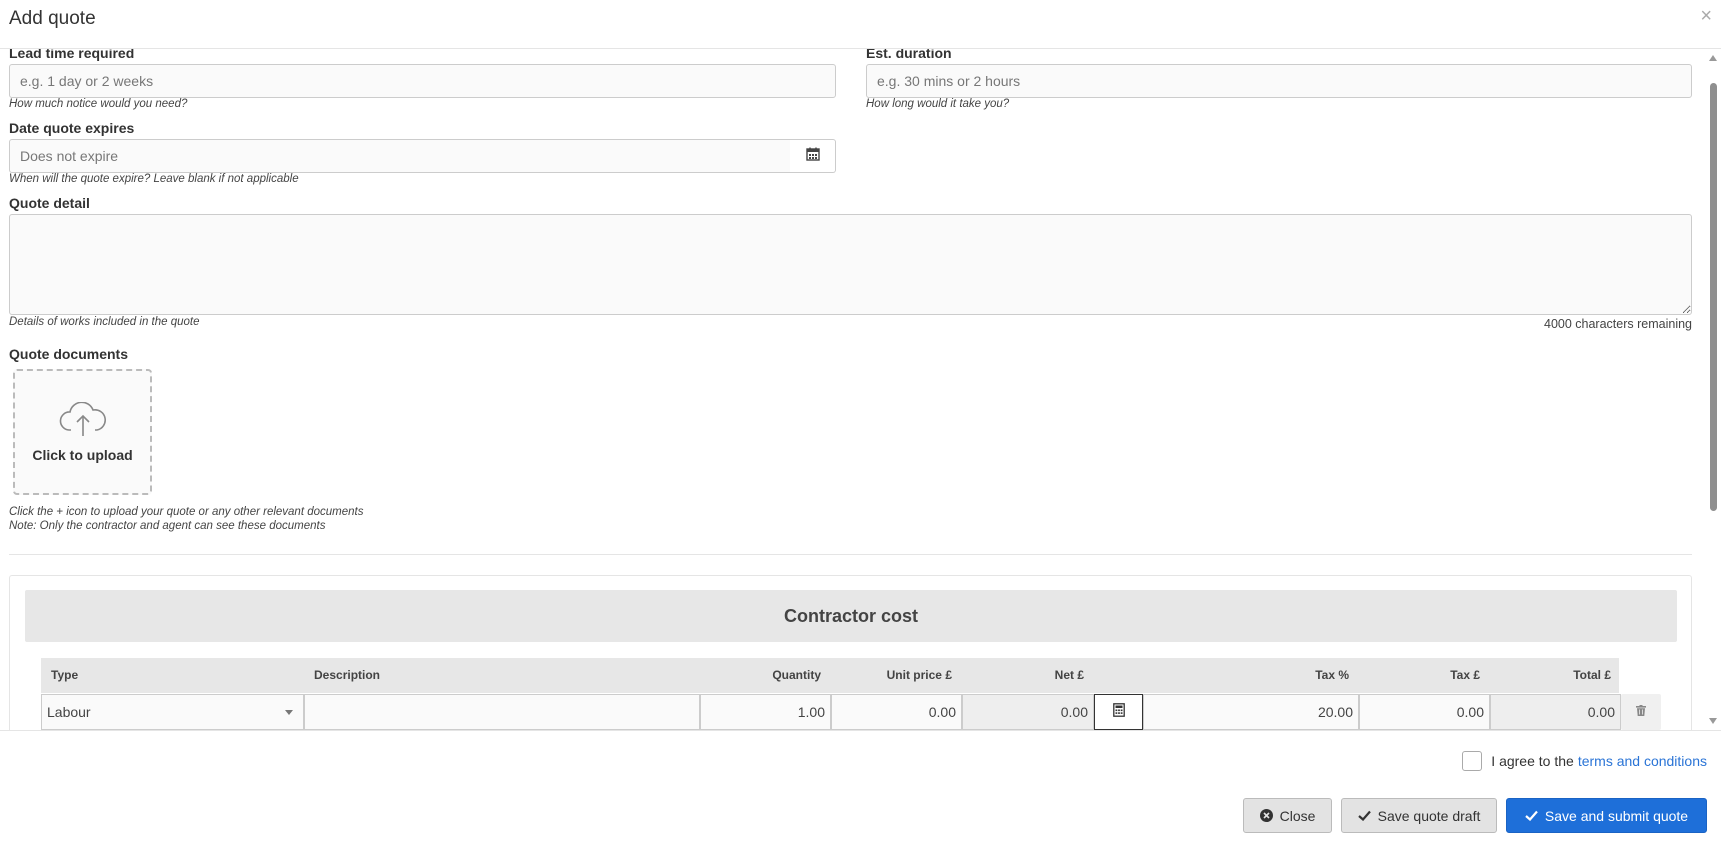 The image size is (1721, 846). I want to click on contractor-cost-heading: Contractor cost, so click(851, 616).